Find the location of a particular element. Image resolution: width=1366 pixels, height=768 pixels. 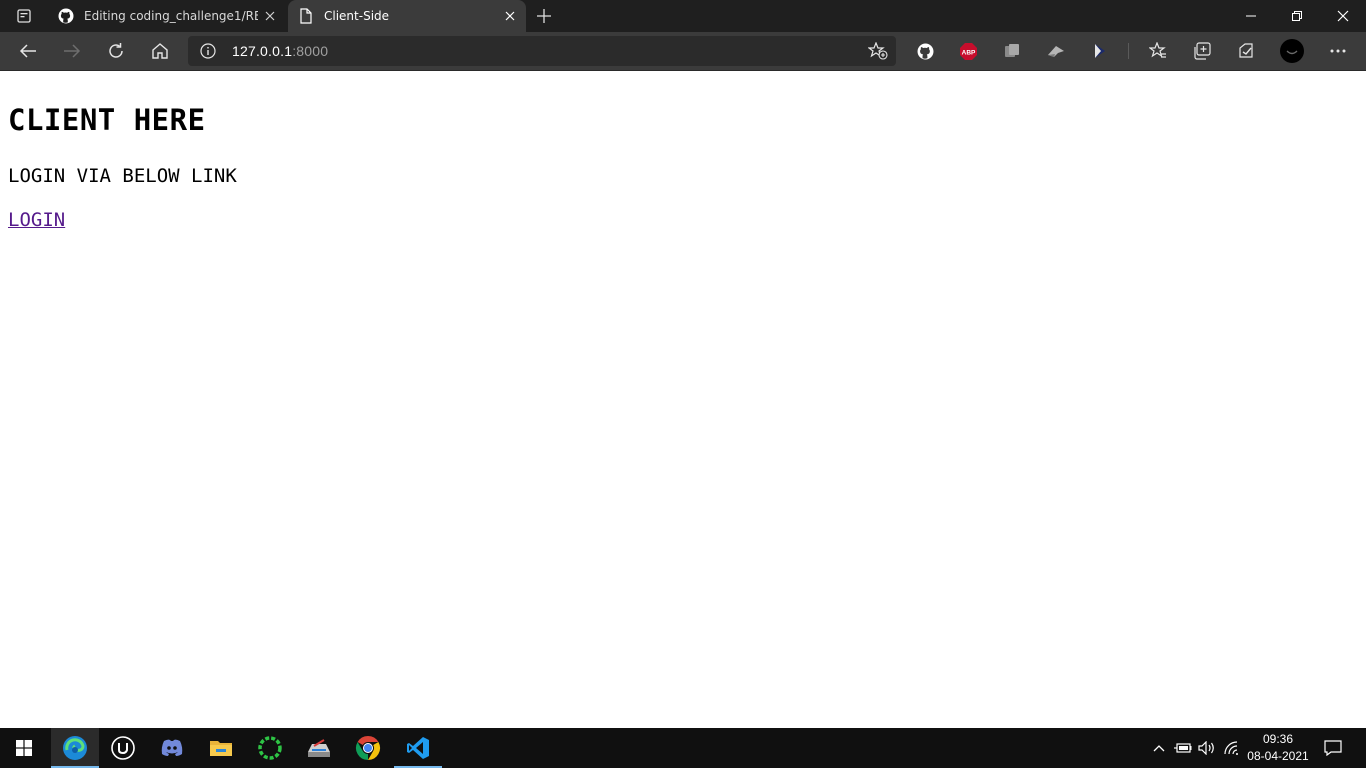

notification-icon is located at coordinates (1333, 748).